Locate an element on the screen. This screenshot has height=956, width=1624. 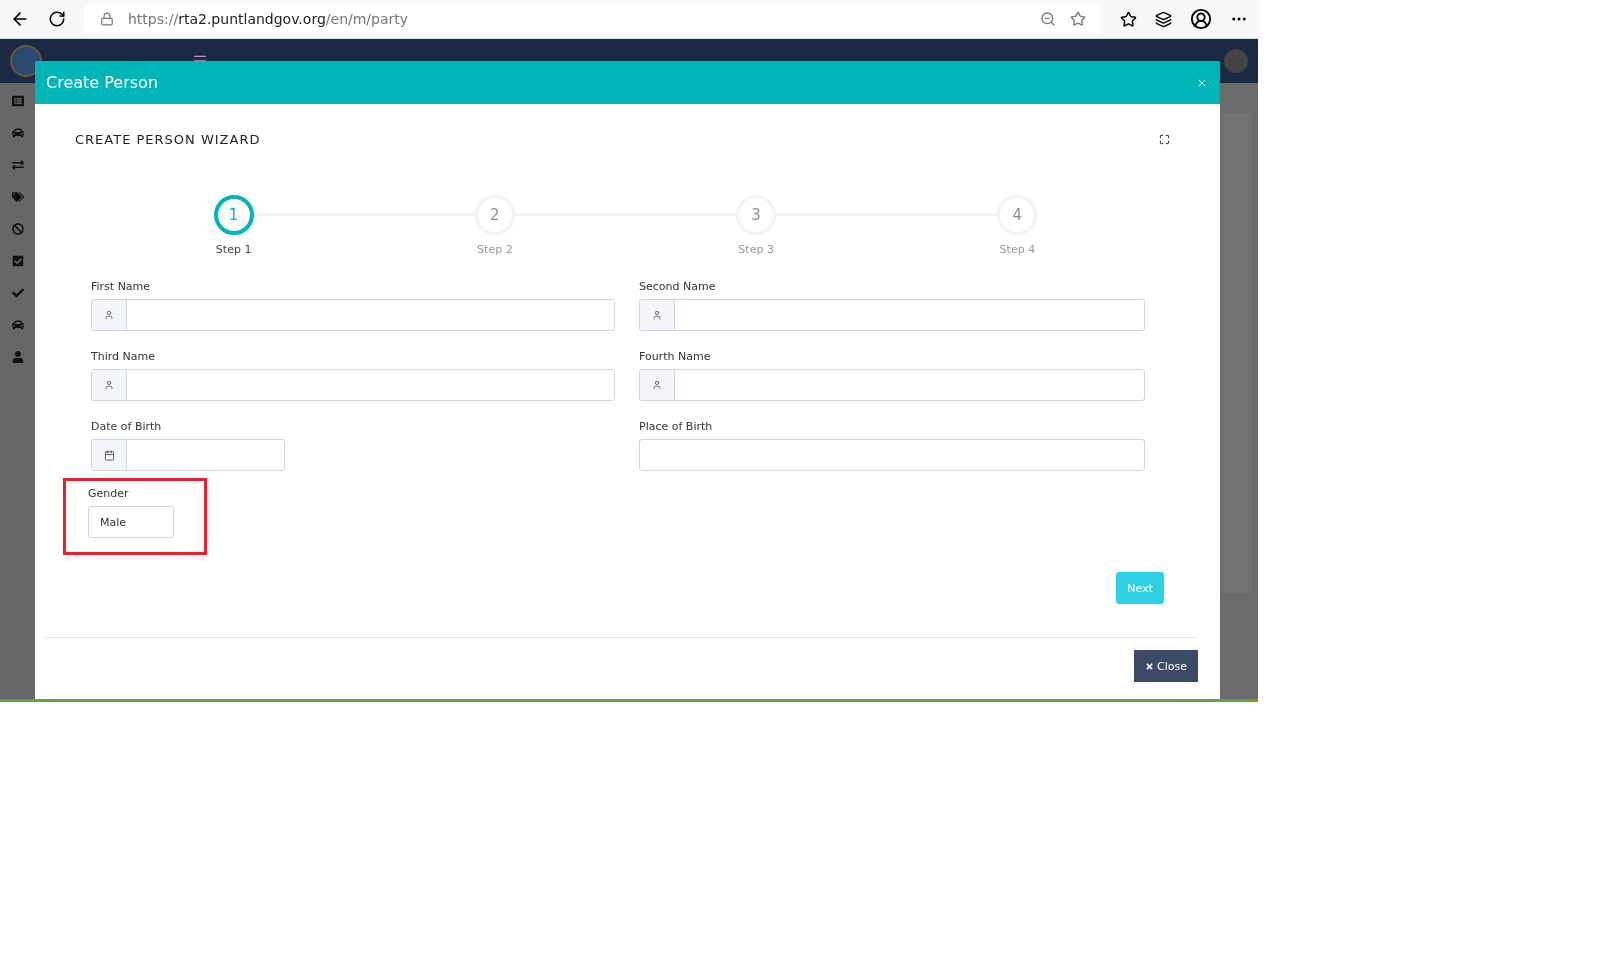
modal-title: Create Person is located at coordinates (102, 82).